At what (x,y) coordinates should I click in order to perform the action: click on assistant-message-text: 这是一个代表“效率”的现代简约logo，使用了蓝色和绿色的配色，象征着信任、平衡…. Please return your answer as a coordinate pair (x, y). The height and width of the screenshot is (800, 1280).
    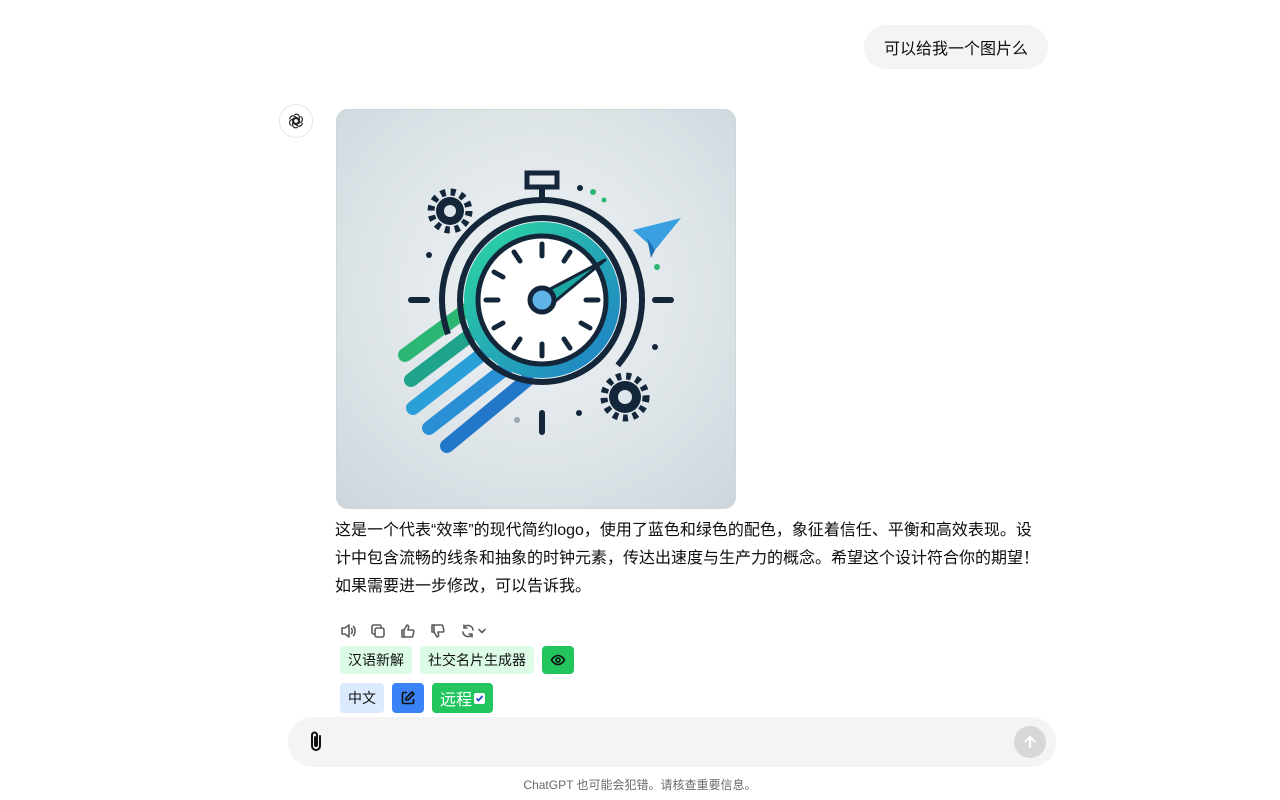
    Looking at the image, I should click on (687, 558).